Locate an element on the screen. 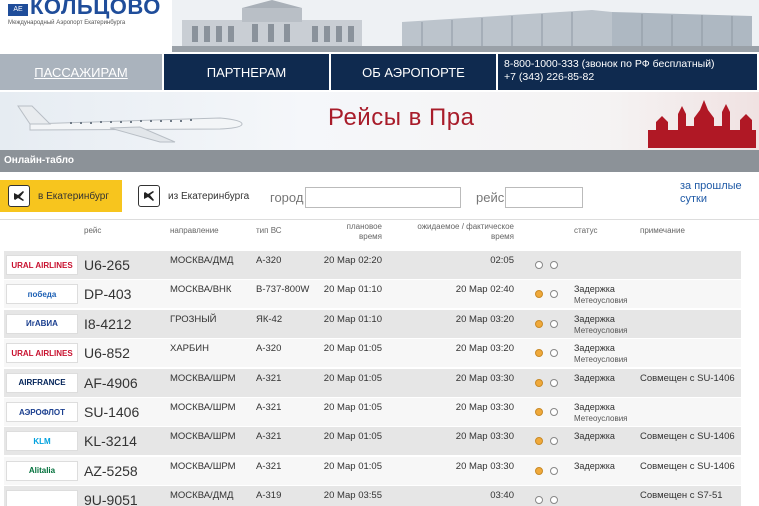 The width and height of the screenshot is (759, 506). flight-label: рейс is located at coordinates (490, 197).